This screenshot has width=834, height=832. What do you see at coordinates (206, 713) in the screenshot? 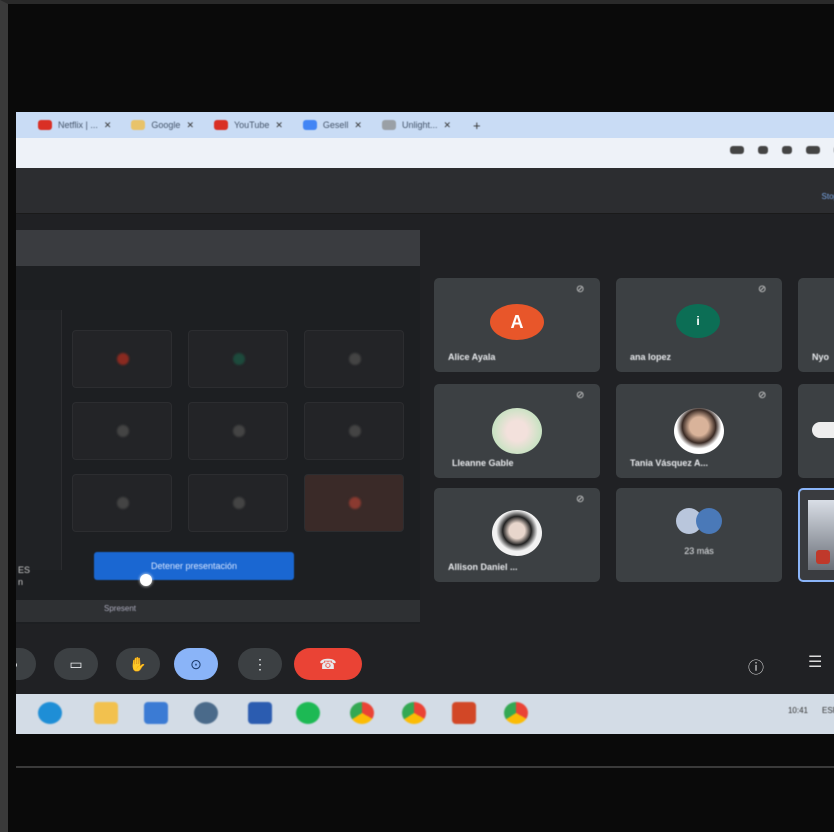
I see `dell-icon` at bounding box center [206, 713].